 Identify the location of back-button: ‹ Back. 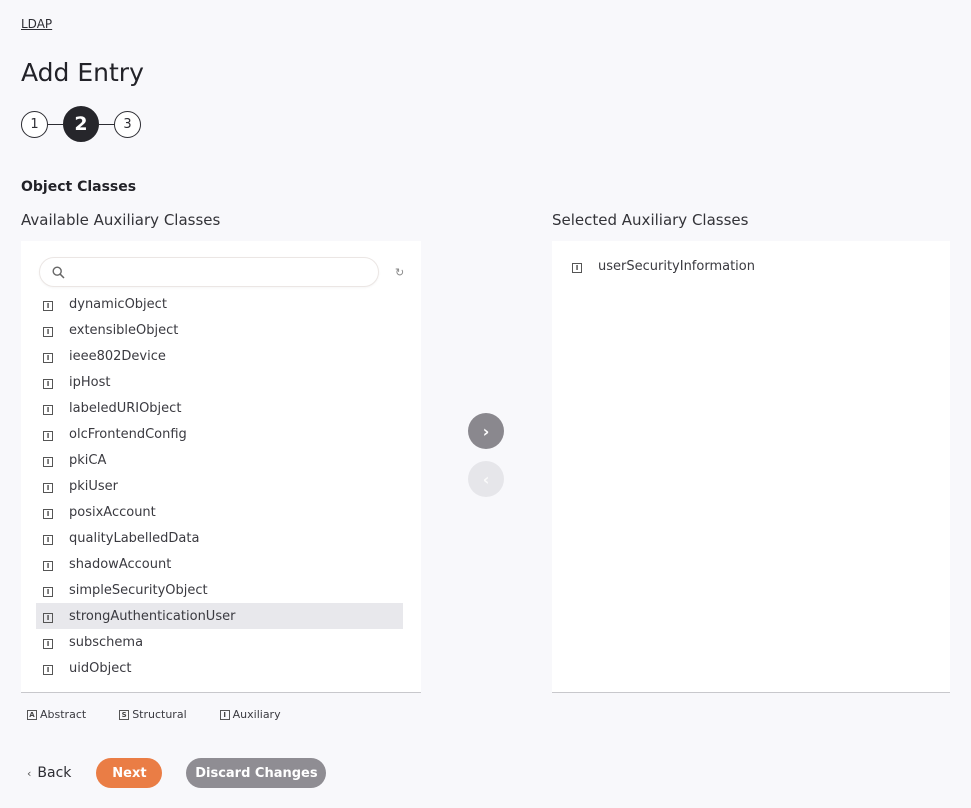
(49, 773).